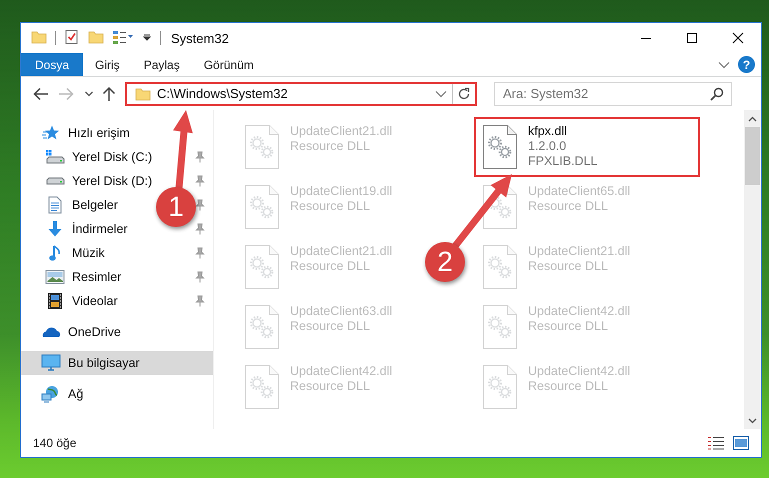 This screenshot has height=478, width=769. Describe the element at coordinates (341, 311) in the screenshot. I see `file-name: UpdateClient63.dll` at that location.